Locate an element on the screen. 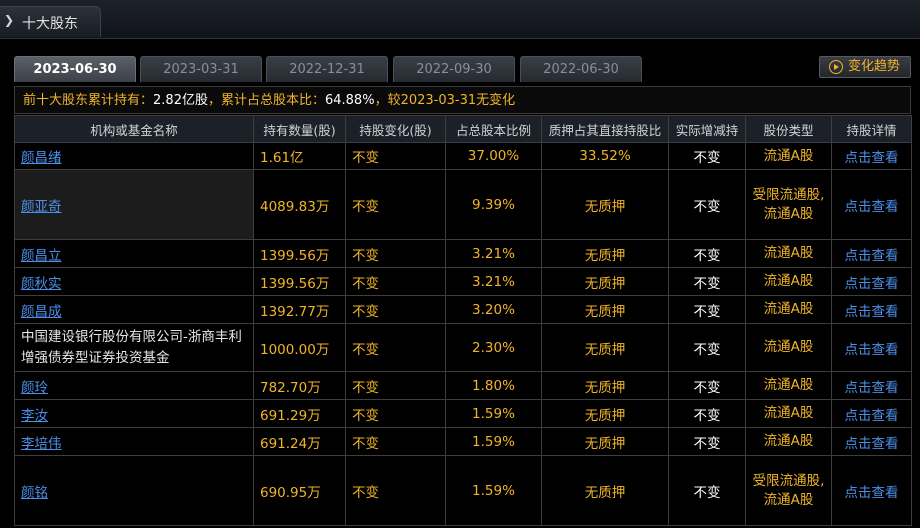 Image resolution: width=920 pixels, height=528 pixels. table-row: 颜亚奇 4089.83万 不变 9.39% 无质押 不变 受限流通股,流通A股 点击查看 is located at coordinates (463, 204).